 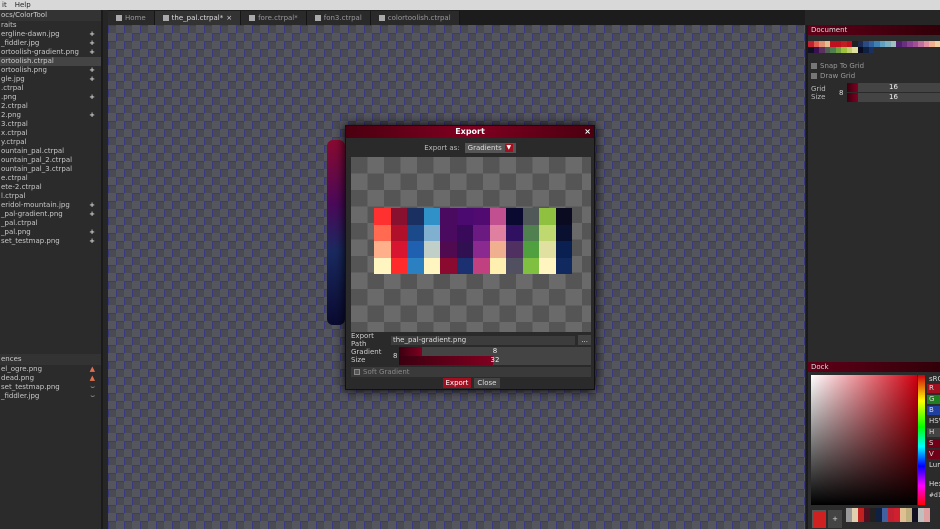 I want to click on file-item: _fiddler.jpg +, so click(x=50, y=43).